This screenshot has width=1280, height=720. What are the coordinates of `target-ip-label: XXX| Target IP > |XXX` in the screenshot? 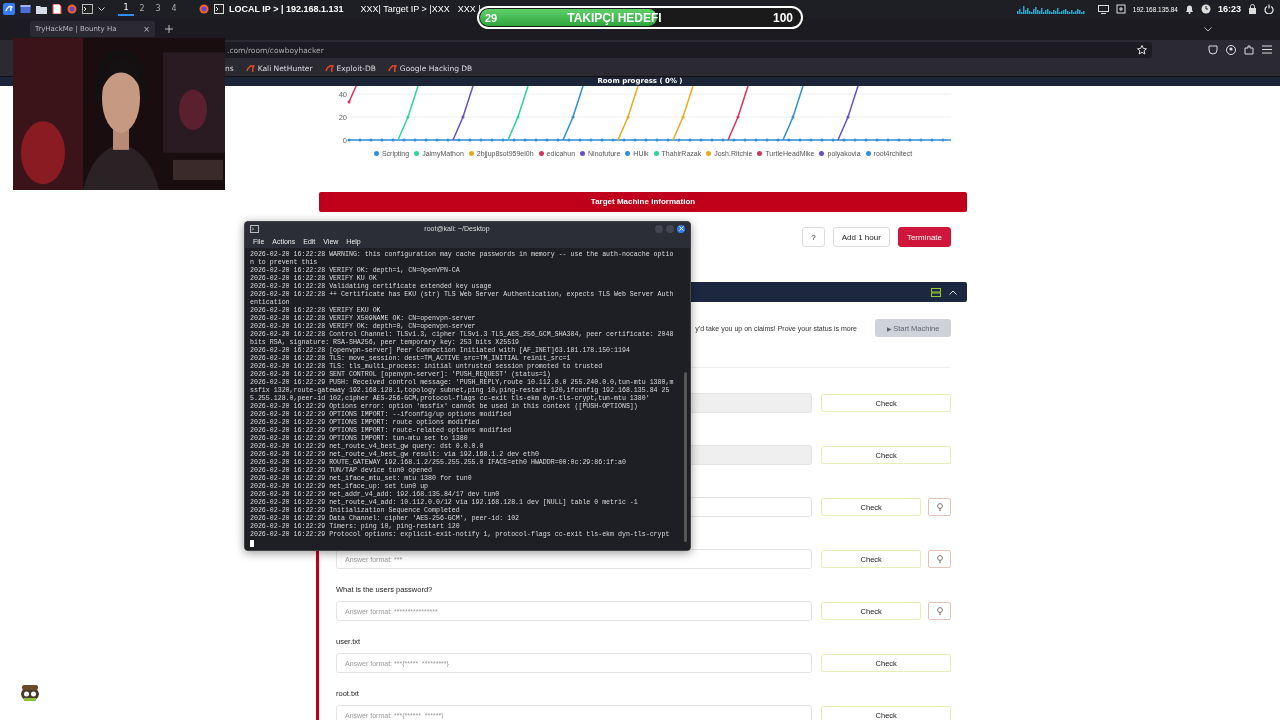 It's located at (405, 9).